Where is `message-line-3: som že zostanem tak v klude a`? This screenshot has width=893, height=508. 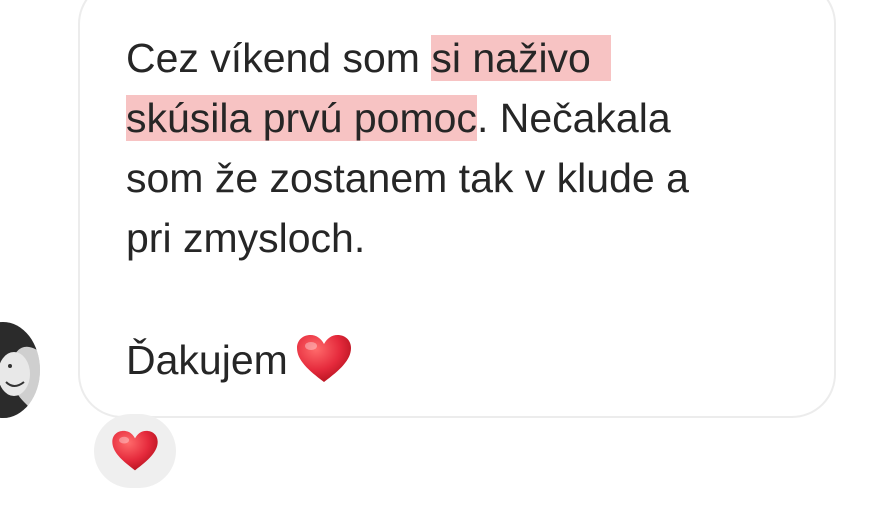
message-line-3: som že zostanem tak v klude a is located at coordinates (407, 178).